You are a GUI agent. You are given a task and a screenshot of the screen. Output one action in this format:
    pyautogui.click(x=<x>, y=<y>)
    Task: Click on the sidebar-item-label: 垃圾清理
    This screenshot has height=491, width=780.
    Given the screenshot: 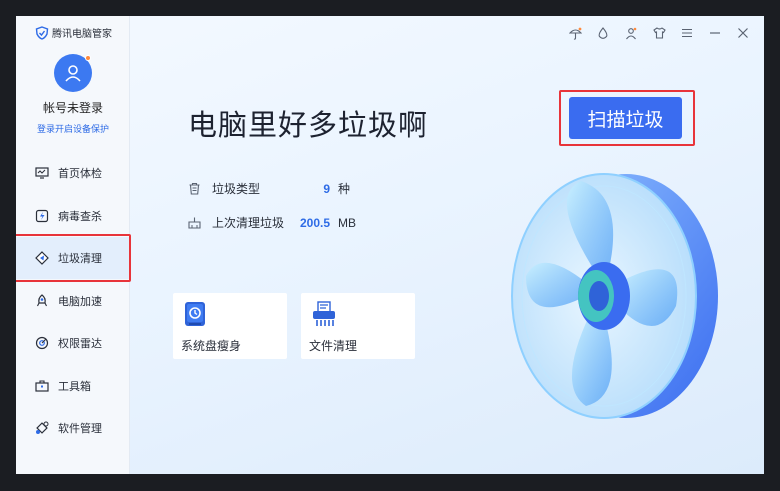 What is the action you would take?
    pyautogui.click(x=80, y=259)
    